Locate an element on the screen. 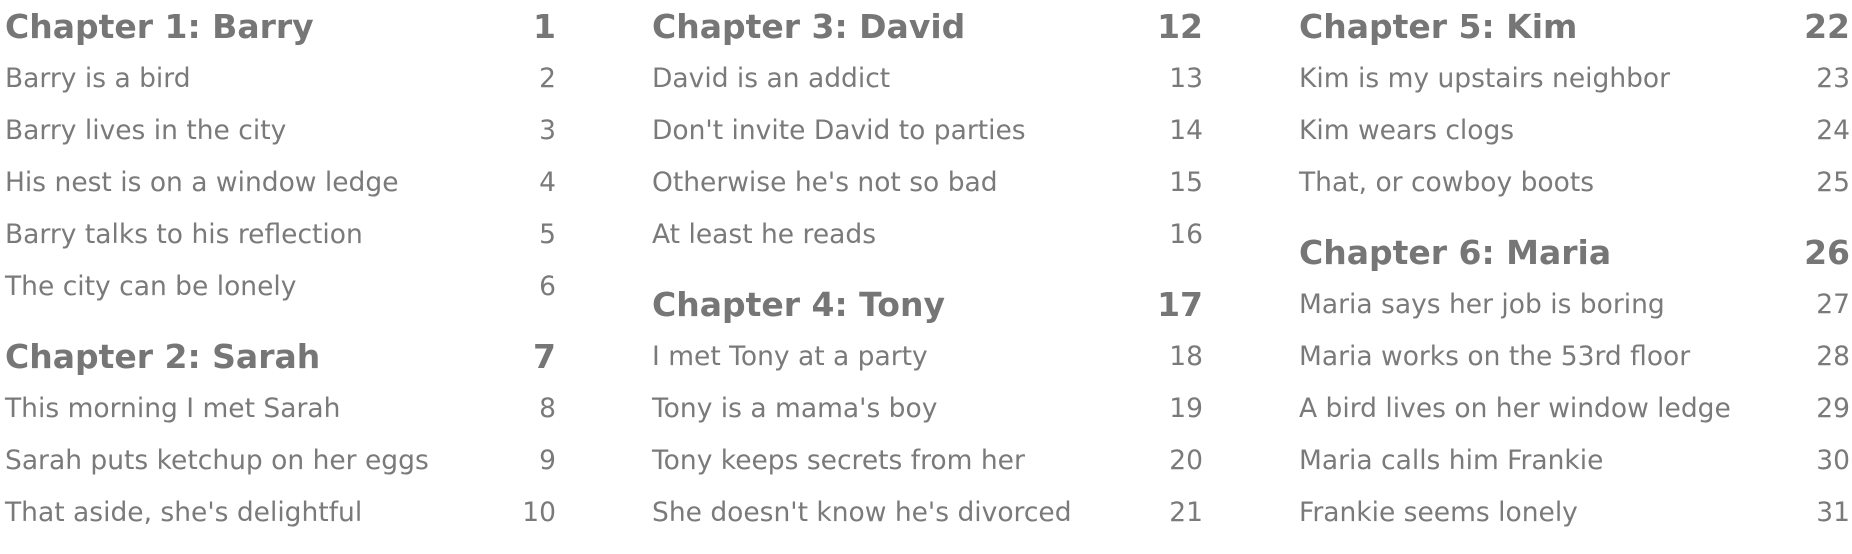 This screenshot has height=554, width=1852. entry-page-number: 24 is located at coordinates (1833, 130).